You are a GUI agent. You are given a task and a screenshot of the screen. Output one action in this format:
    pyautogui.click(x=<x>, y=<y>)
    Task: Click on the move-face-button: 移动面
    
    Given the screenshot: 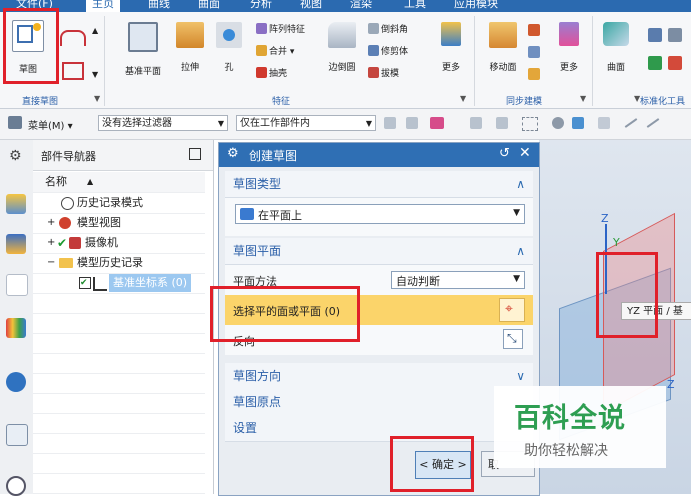 What is the action you would take?
    pyautogui.click(x=503, y=47)
    